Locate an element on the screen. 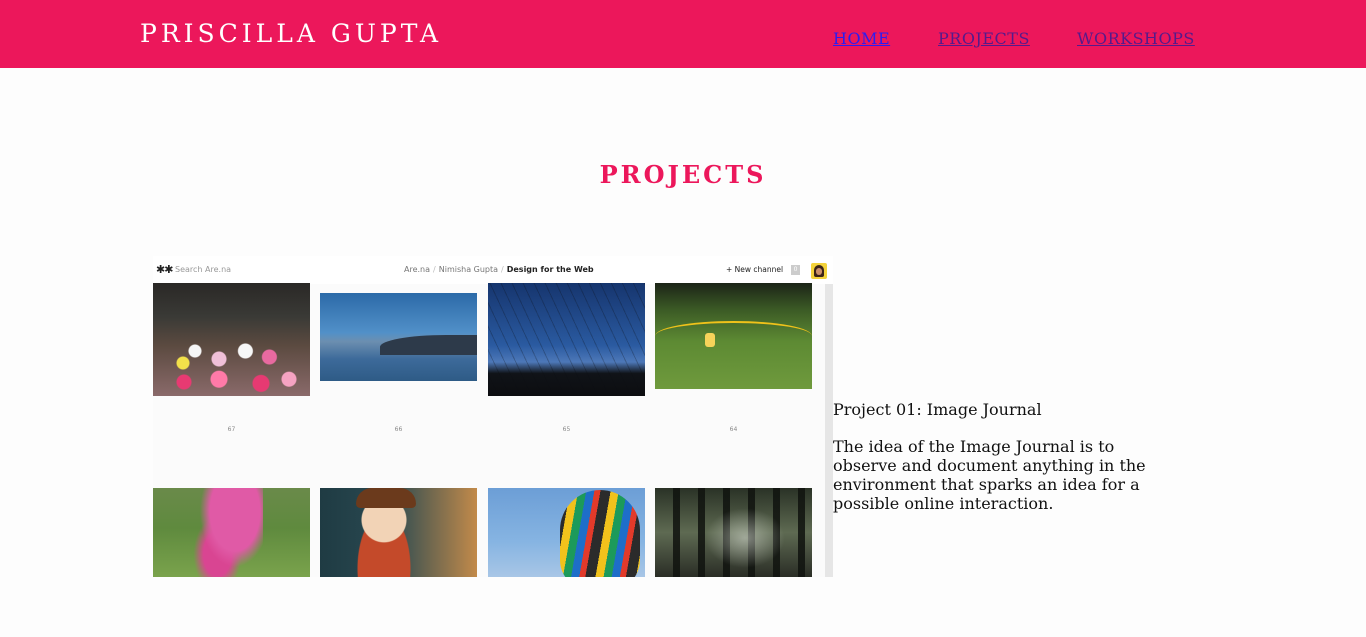 Image resolution: width=1366 pixels, height=637 pixels. river-landscape-photo is located at coordinates (398, 337).